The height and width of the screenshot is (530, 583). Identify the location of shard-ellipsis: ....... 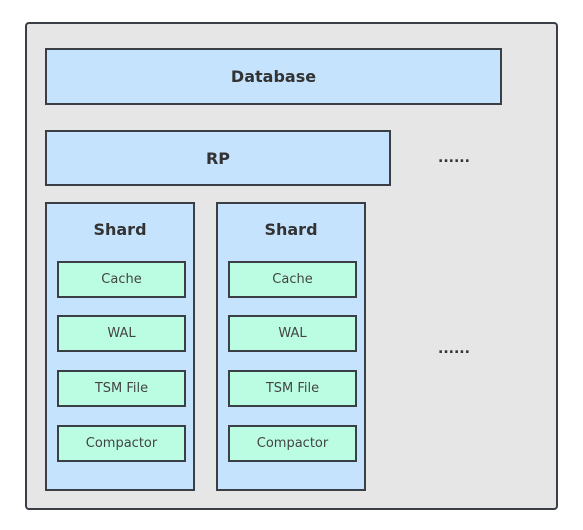
(454, 349).